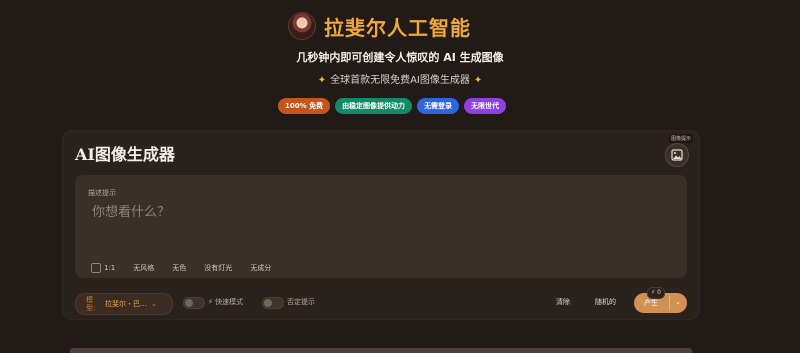  I want to click on fast-mode-label: ⚡ 快速模式, so click(225, 302).